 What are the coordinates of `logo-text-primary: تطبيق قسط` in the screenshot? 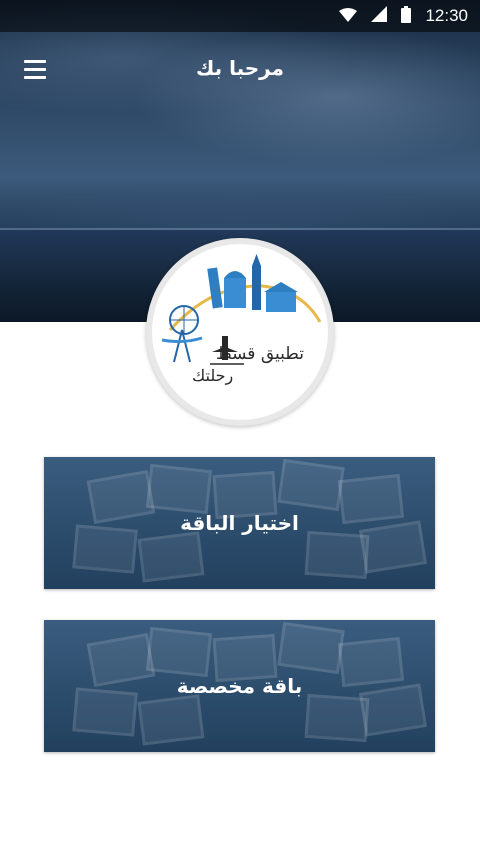 It's located at (260, 354).